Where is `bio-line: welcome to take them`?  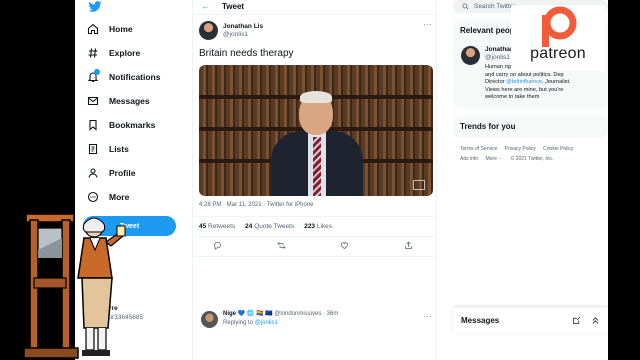
bio-line: welcome to take them is located at coordinates (512, 97).